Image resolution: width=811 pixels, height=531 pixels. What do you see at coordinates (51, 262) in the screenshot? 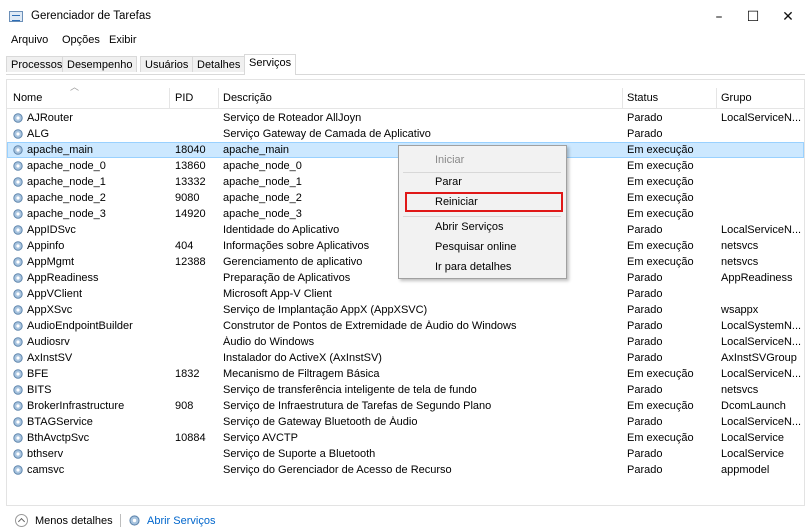
I see `service-name: AppMgmt` at bounding box center [51, 262].